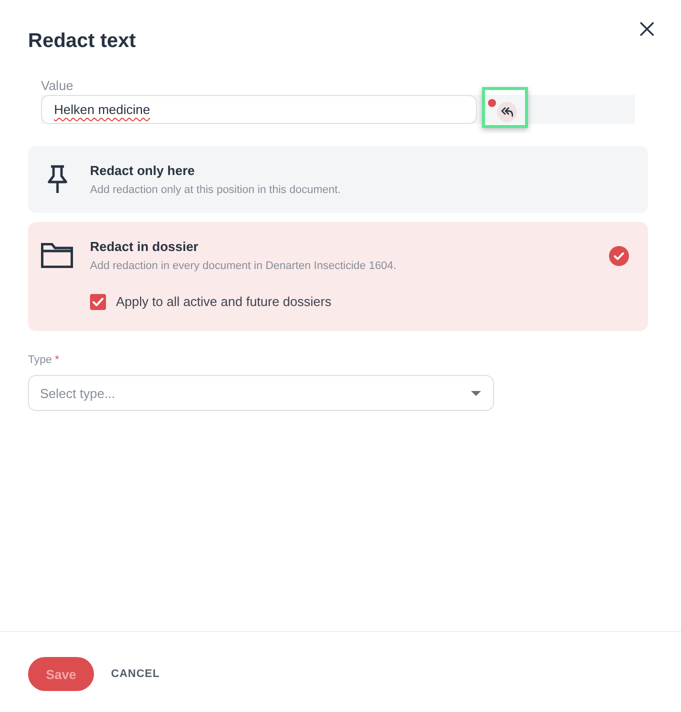 The image size is (681, 712). I want to click on field-label: Type, so click(40, 360).